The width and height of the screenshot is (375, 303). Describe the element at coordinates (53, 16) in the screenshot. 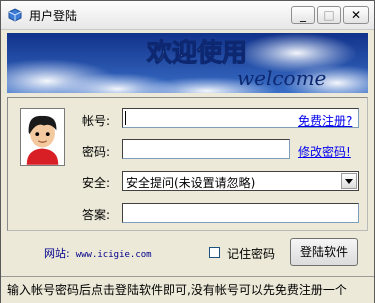

I see `window-title: 用户登陆` at that location.